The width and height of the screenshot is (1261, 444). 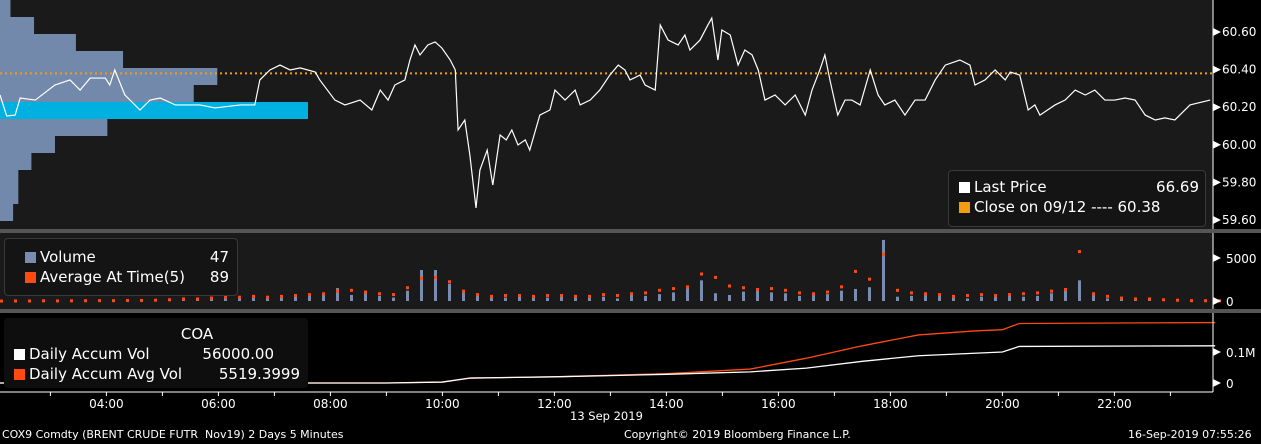 What do you see at coordinates (1241, 259) in the screenshot?
I see `volume-y-tick-label: 5000` at bounding box center [1241, 259].